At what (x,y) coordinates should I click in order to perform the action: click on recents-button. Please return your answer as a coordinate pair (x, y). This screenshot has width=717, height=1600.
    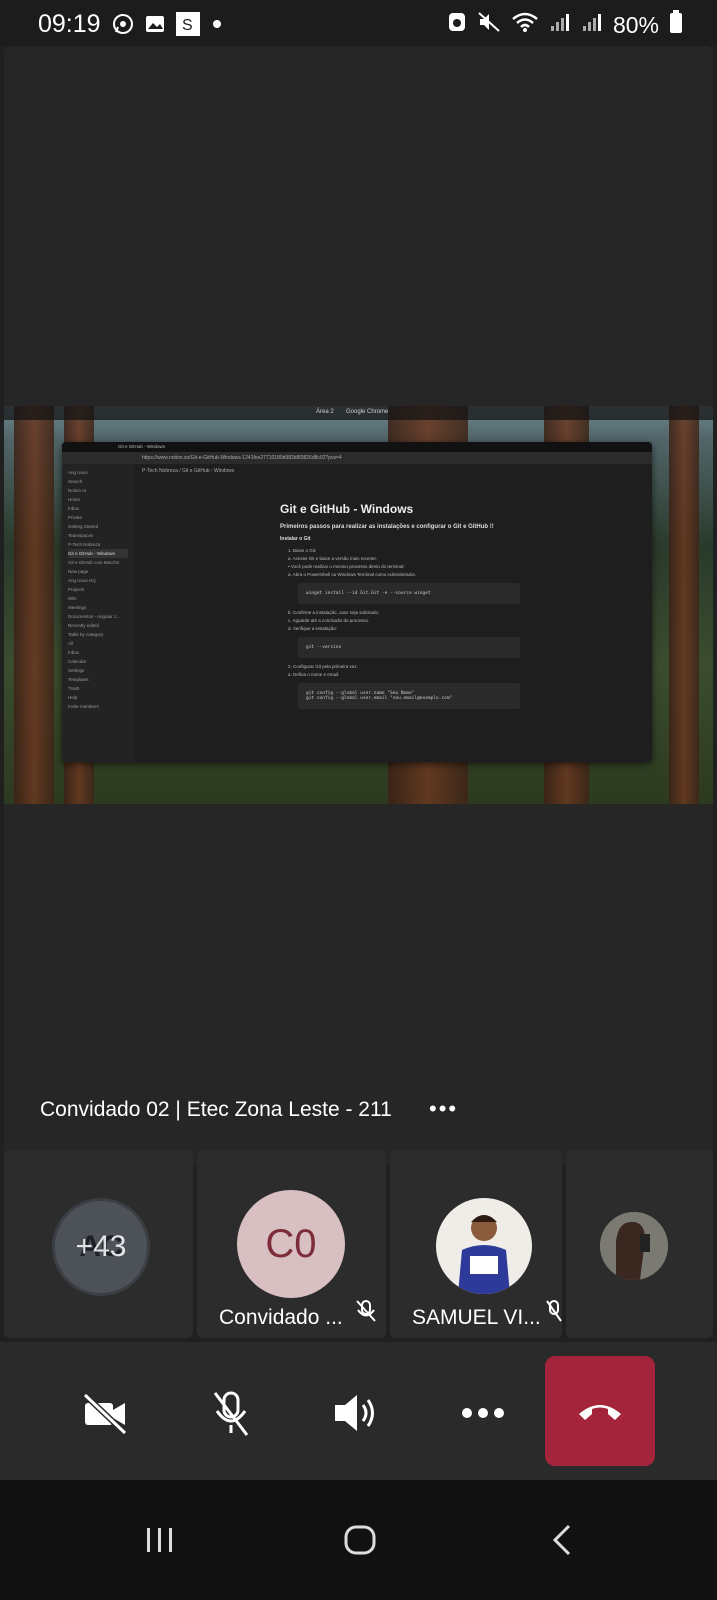
    Looking at the image, I should click on (160, 1540).